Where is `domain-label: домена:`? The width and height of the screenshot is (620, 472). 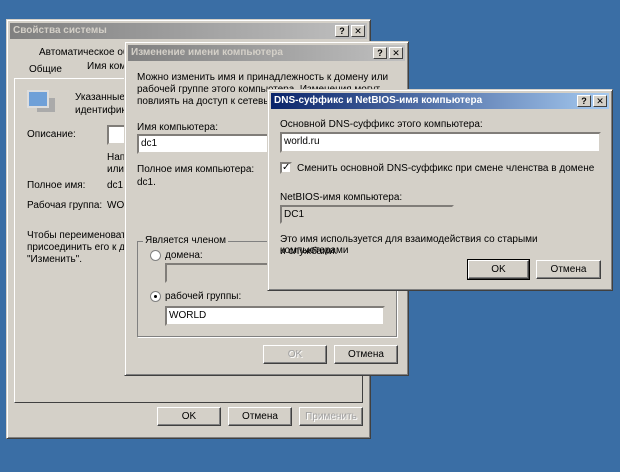 domain-label: домена: is located at coordinates (184, 255).